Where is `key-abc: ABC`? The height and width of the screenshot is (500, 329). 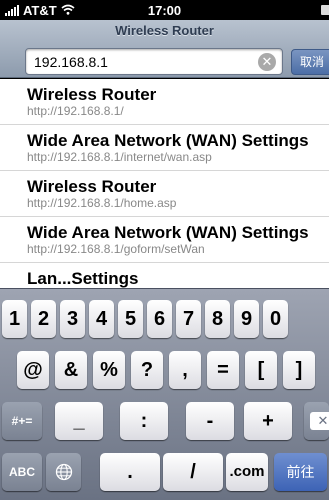
key-abc: ABC is located at coordinates (22, 472).